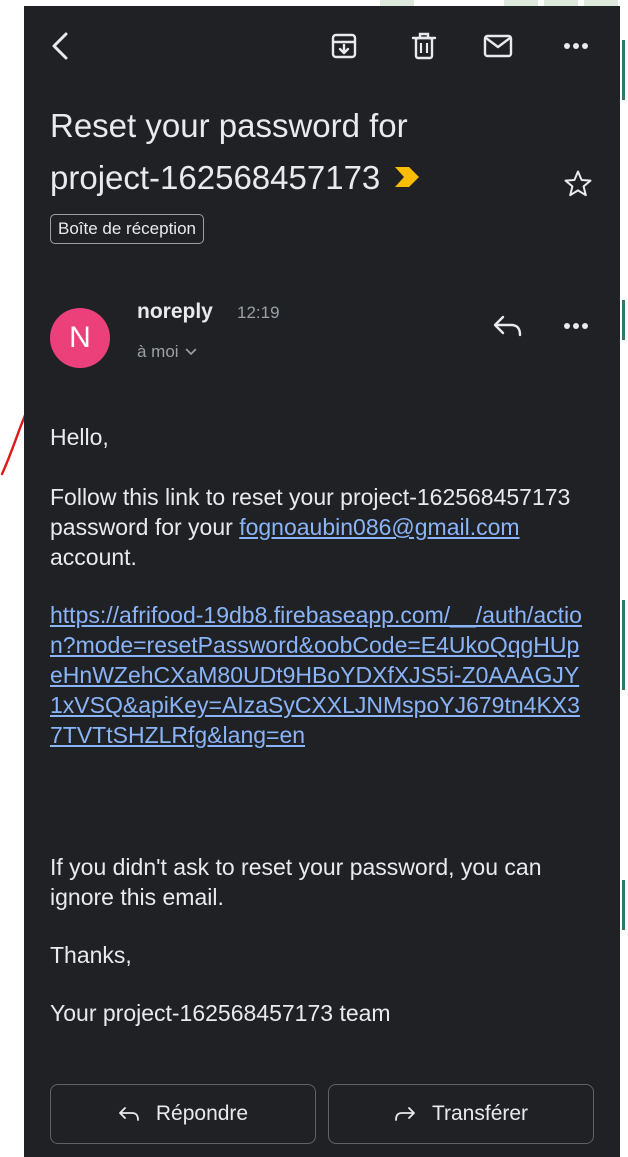 Image resolution: width=628 pixels, height=1157 pixels. I want to click on trash-icon, so click(424, 46).